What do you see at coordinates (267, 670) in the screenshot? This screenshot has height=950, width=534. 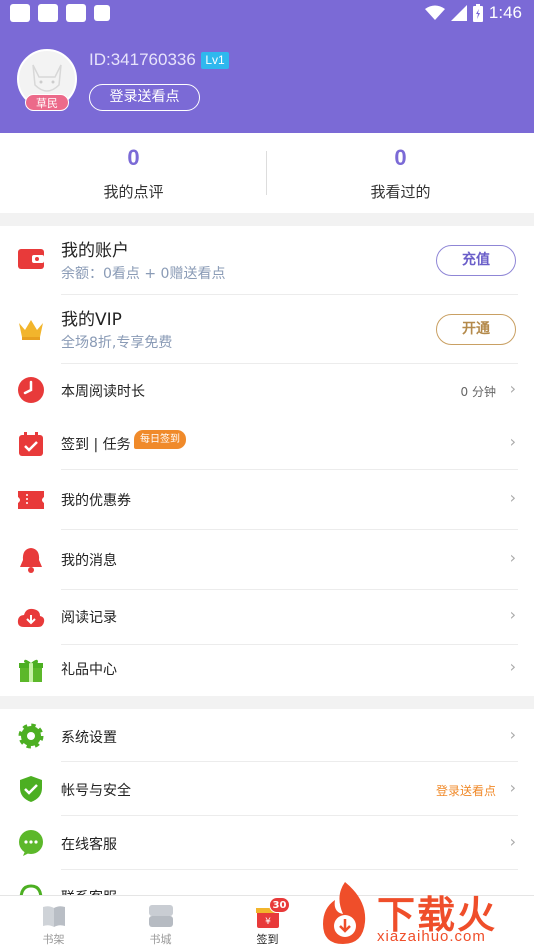 I see `menu-item-gift-center: 礼品中心 ›` at bounding box center [267, 670].